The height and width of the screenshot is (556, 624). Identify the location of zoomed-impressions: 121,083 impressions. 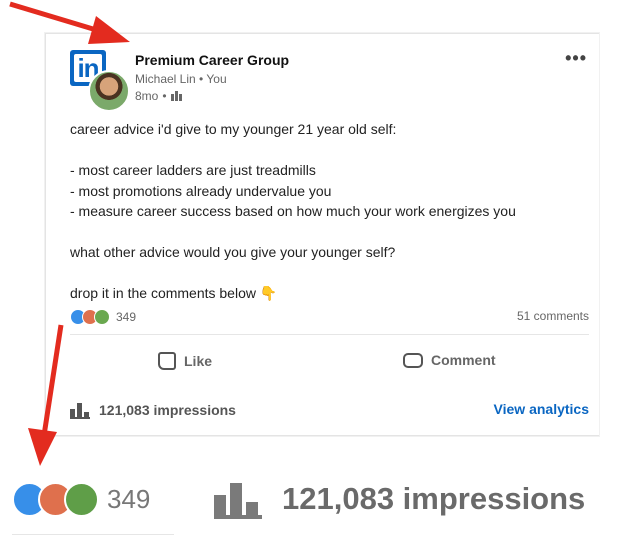
(399, 499).